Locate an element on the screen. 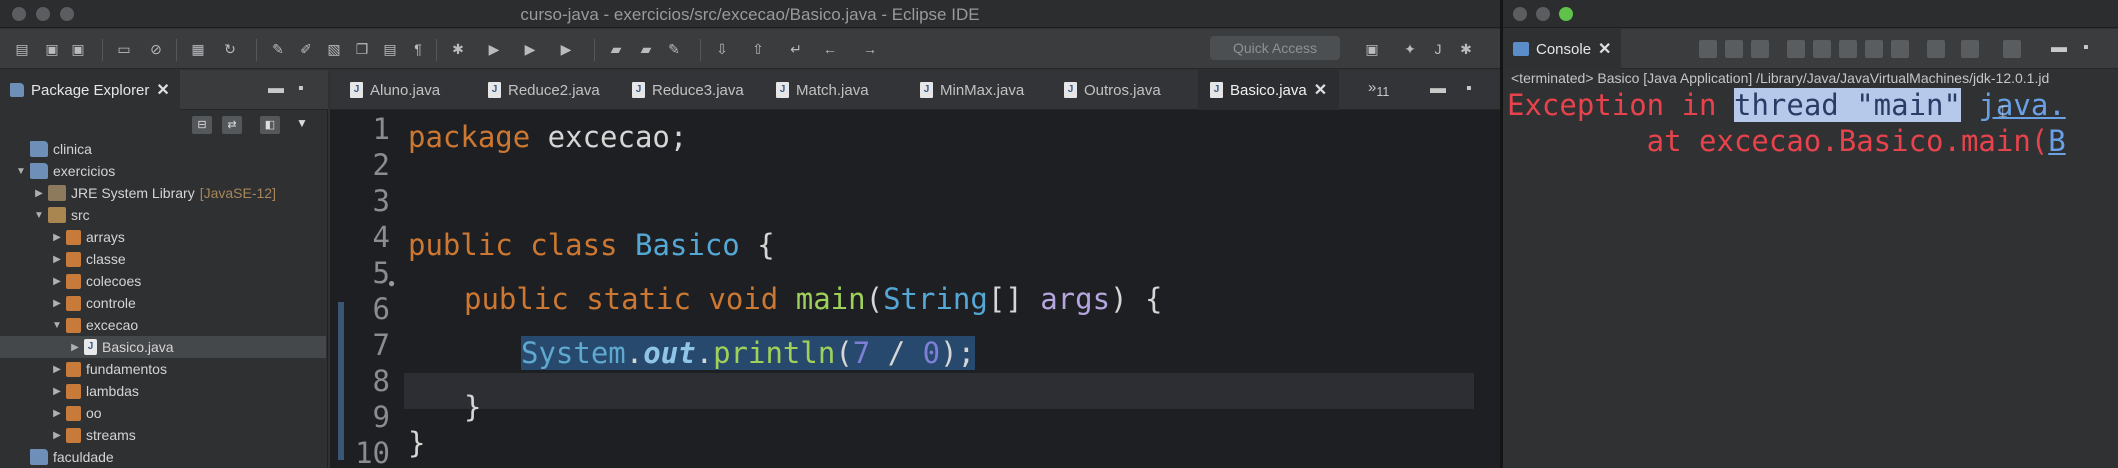 This screenshot has height=468, width=2118. open-folder-icon: ▰ is located at coordinates (646, 49).